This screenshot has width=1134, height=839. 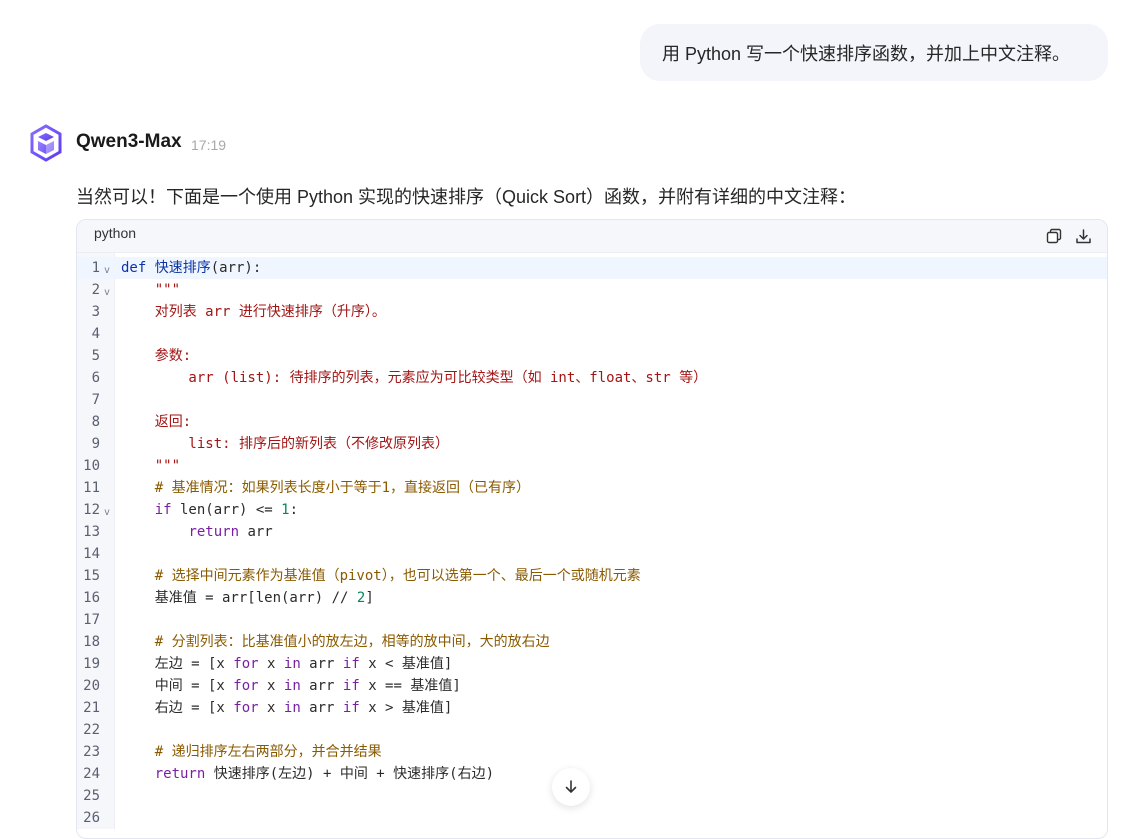 What do you see at coordinates (95, 356) in the screenshot?
I see `line-number: 5` at bounding box center [95, 356].